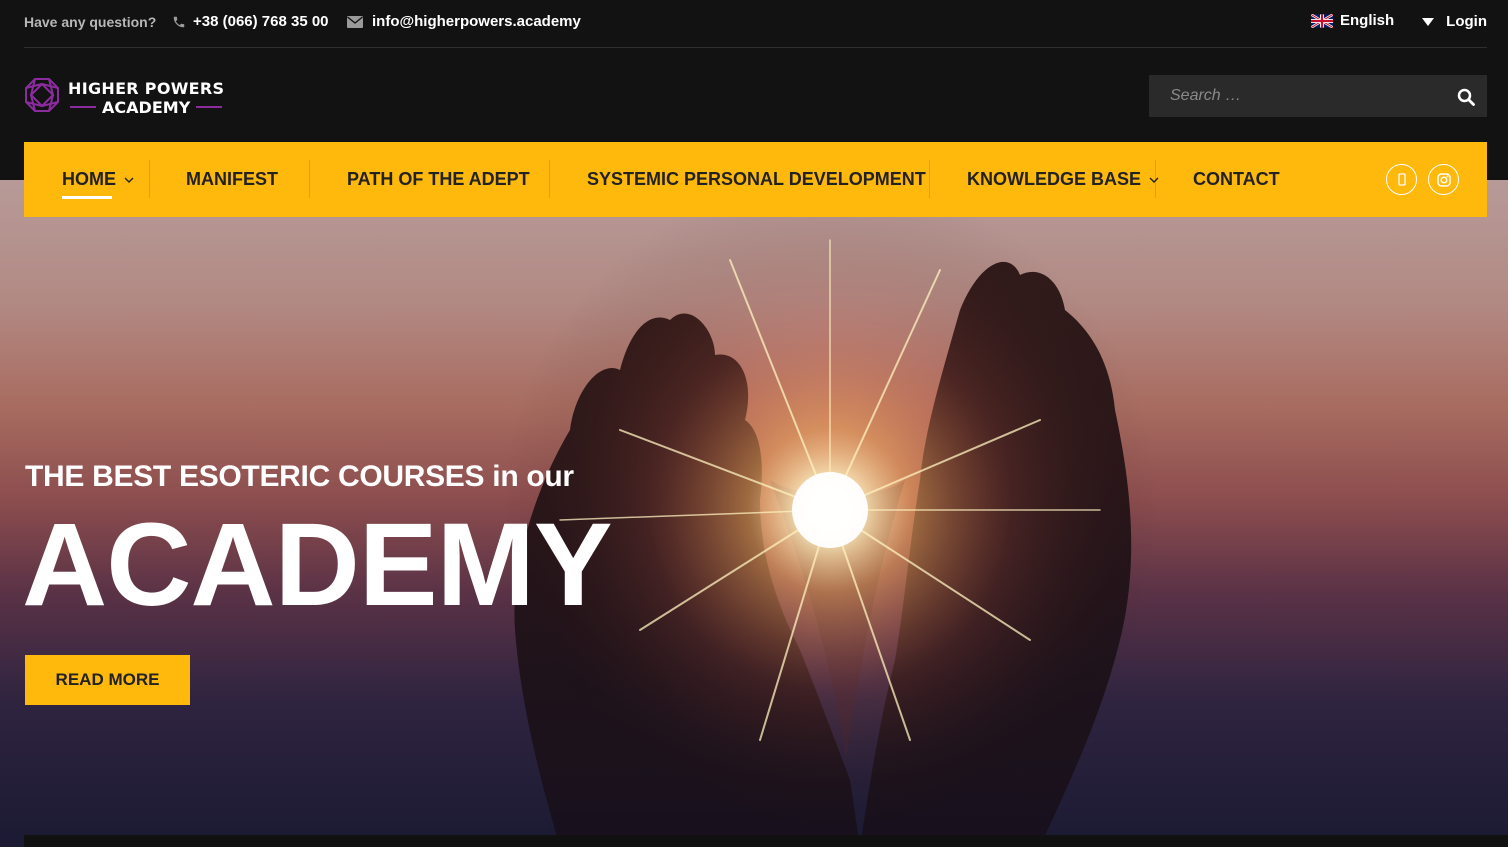 This screenshot has height=847, width=1508. Describe the element at coordinates (476, 21) in the screenshot. I see `email-address: info@higherpowers.academy` at that location.